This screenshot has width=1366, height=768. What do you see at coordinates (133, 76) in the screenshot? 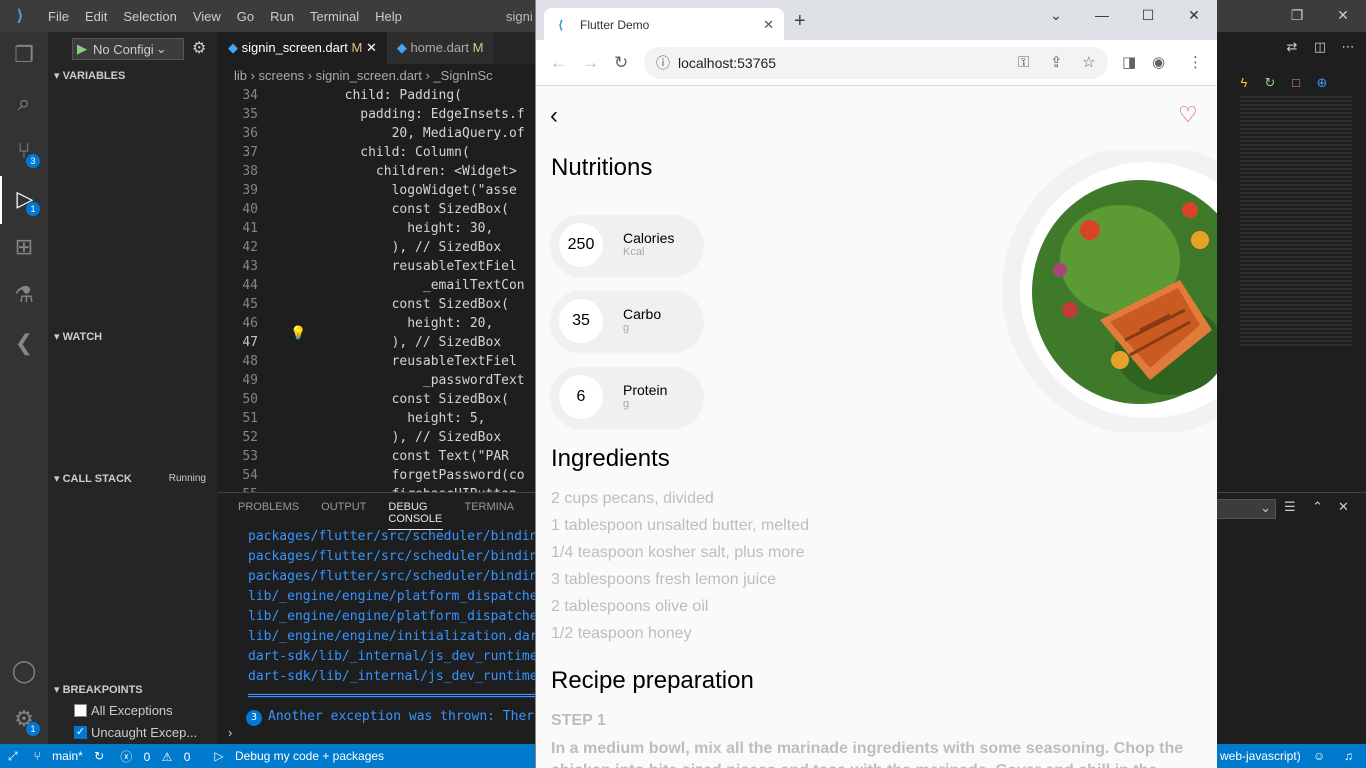
I see `variables-header: ▾ VARIABLES` at bounding box center [133, 76].